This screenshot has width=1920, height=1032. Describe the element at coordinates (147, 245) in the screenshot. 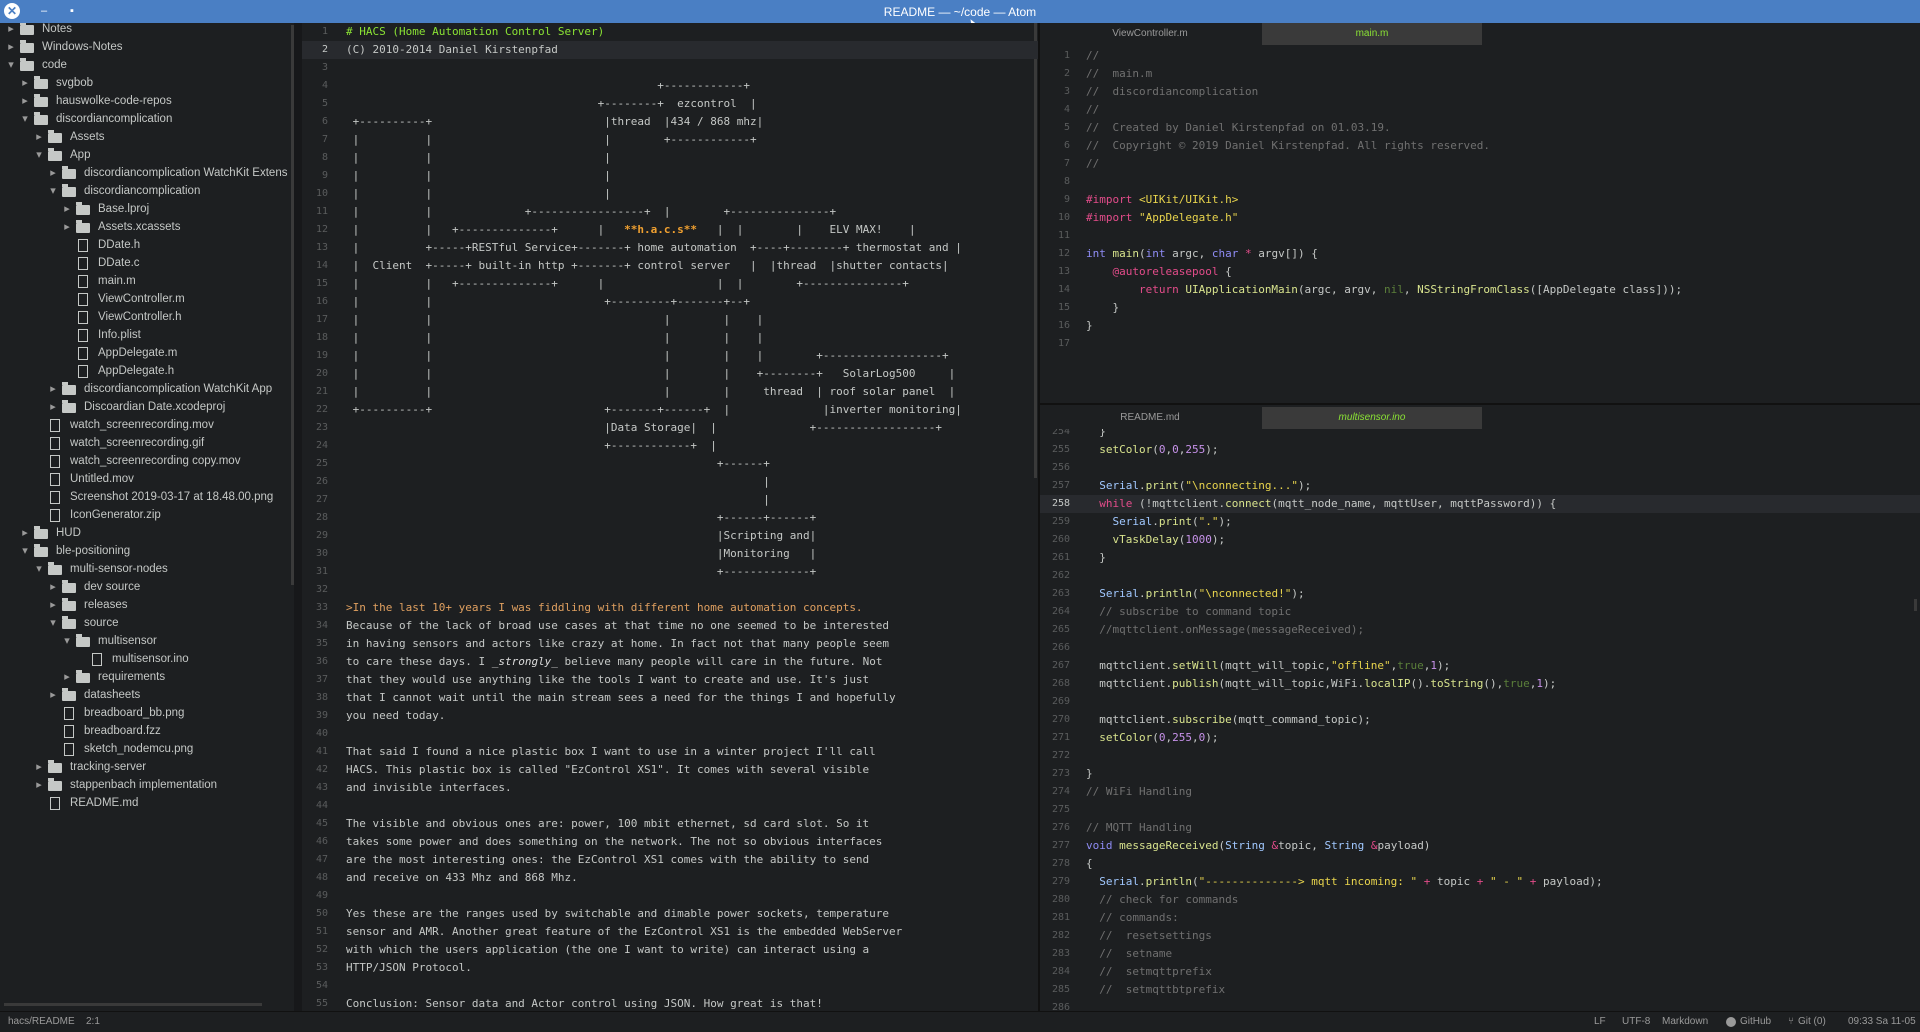

I see `tree-item: DDate.h` at that location.